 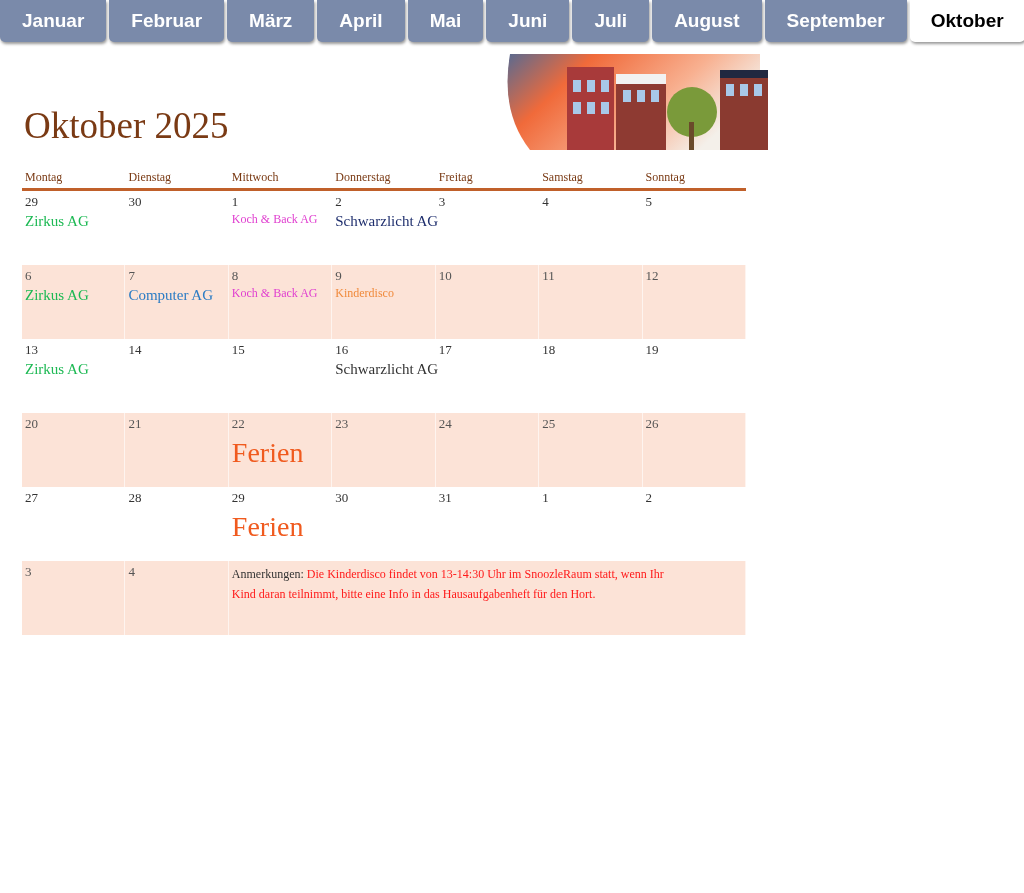 I want to click on weekday-header: Mittwoch, so click(x=255, y=177).